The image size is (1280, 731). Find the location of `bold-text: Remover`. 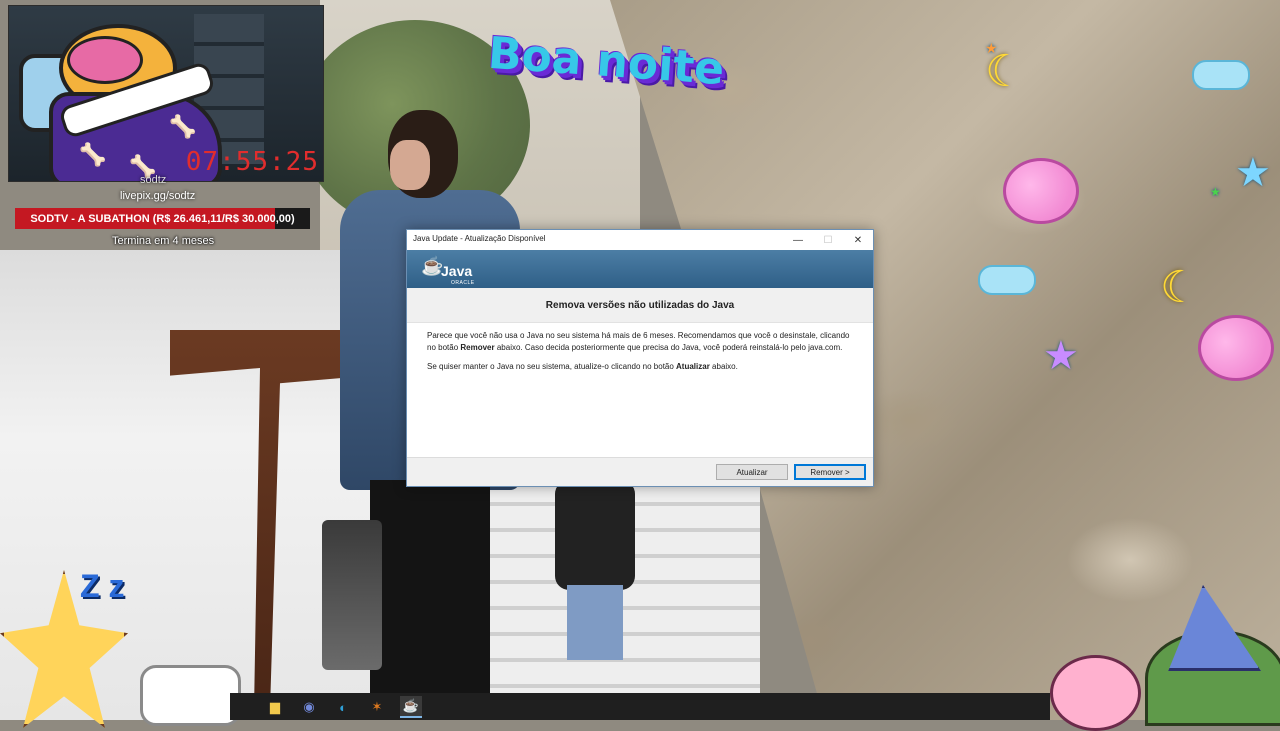

bold-text: Remover is located at coordinates (477, 347).